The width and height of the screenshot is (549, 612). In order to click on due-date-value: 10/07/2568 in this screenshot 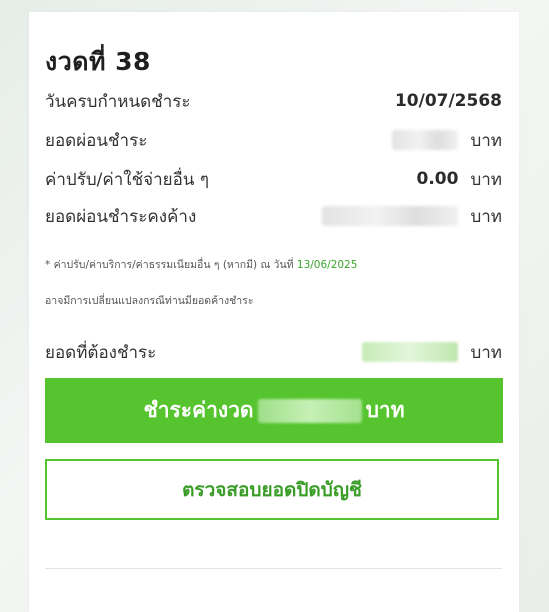, I will do `click(448, 101)`.